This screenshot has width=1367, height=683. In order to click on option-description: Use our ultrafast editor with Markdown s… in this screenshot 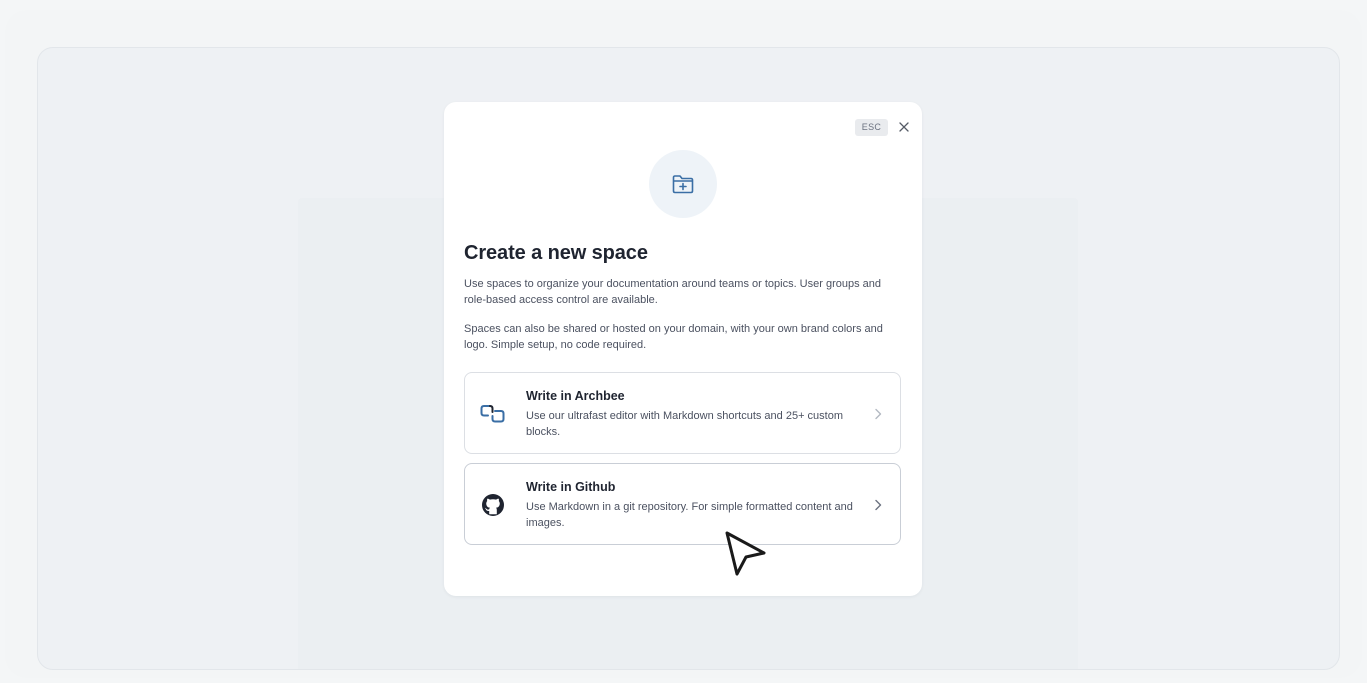, I will do `click(685, 424)`.